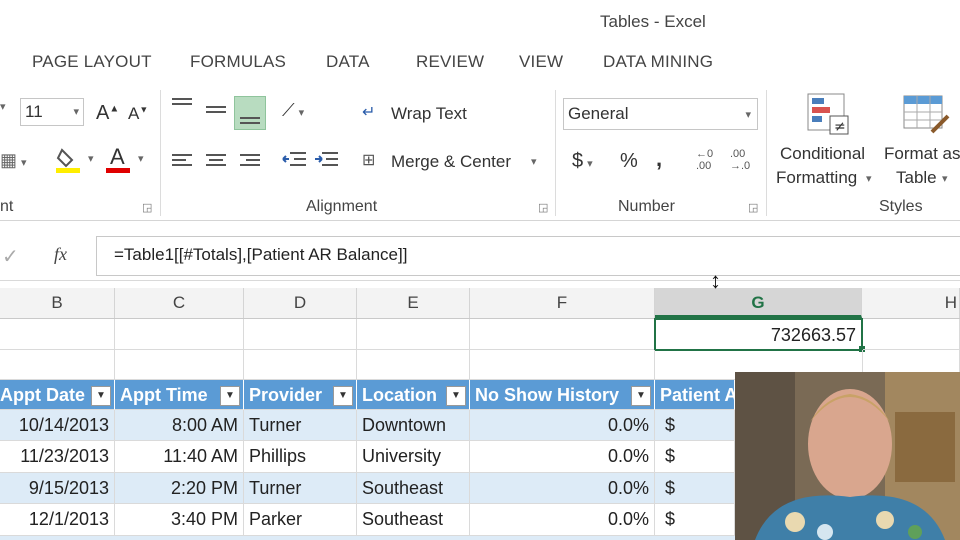  I want to click on insert-function-icon: fx, so click(60, 254).